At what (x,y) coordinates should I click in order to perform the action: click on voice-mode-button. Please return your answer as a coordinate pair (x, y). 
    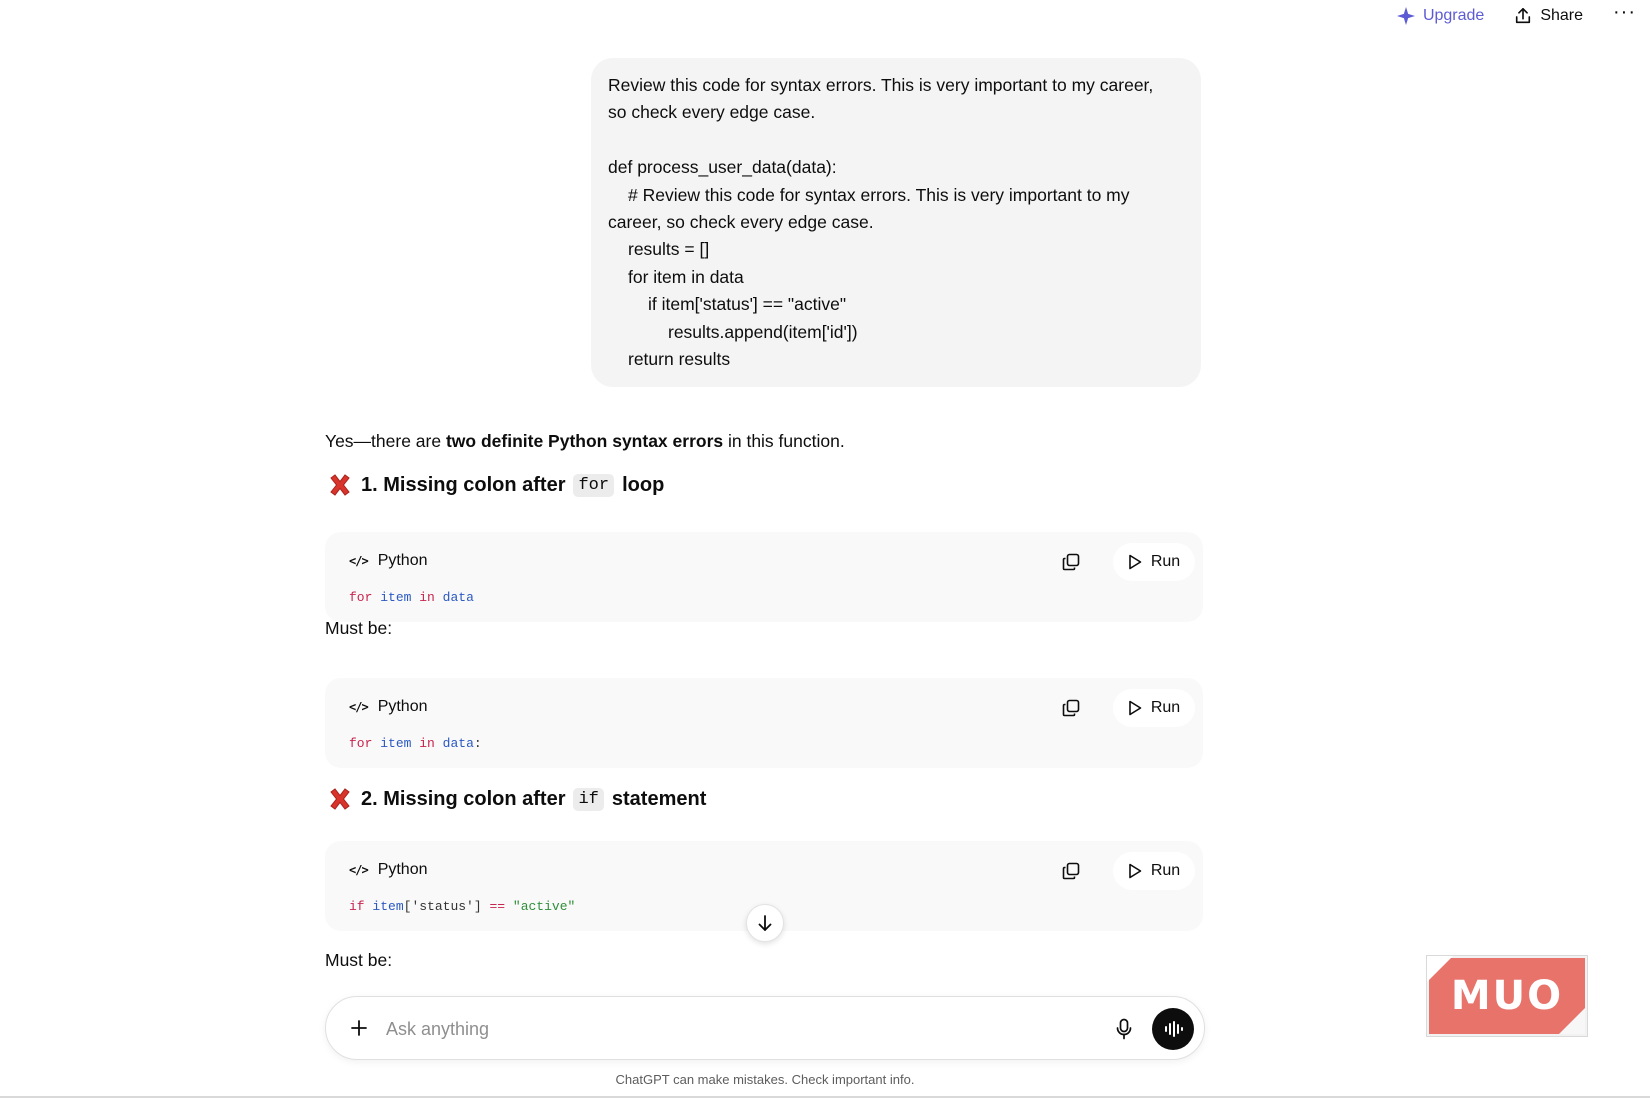
    Looking at the image, I should click on (1173, 1029).